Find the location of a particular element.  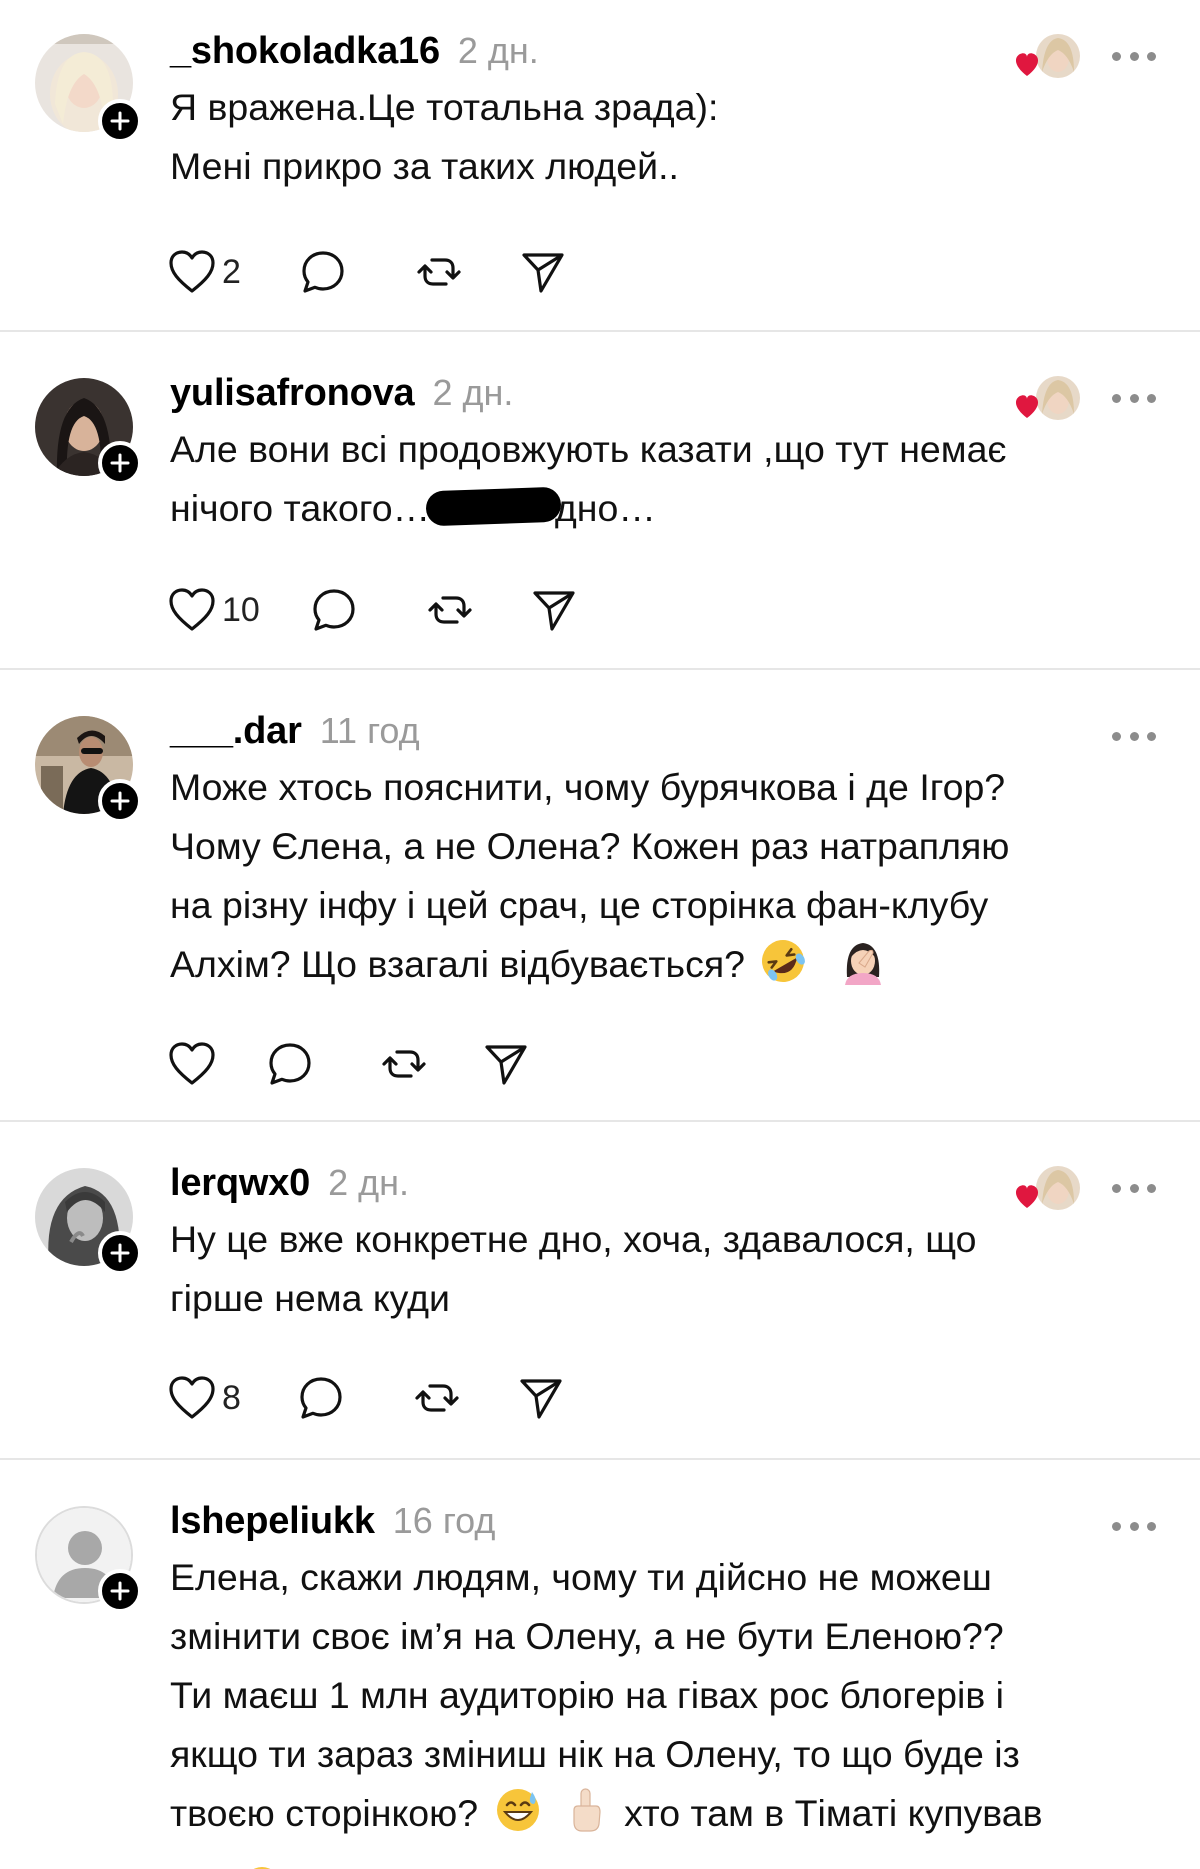

post-text-line: Алхім? Що взагалі відбувається? is located at coordinates (670, 964).